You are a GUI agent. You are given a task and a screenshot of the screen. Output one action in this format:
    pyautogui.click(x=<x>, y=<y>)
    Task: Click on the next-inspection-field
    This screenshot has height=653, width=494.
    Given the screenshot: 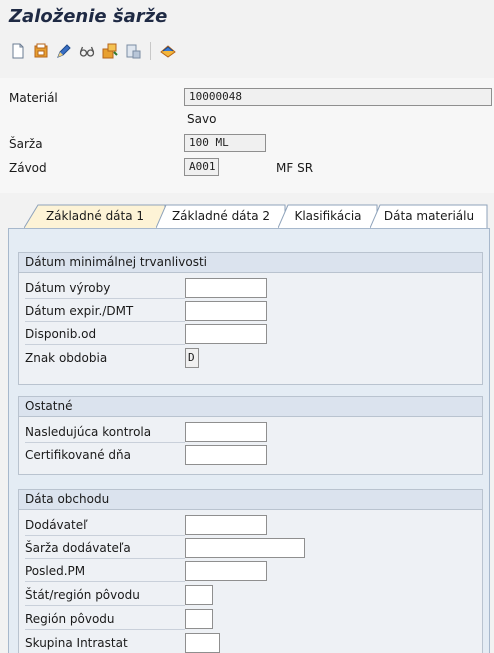 What is the action you would take?
    pyautogui.click(x=226, y=432)
    